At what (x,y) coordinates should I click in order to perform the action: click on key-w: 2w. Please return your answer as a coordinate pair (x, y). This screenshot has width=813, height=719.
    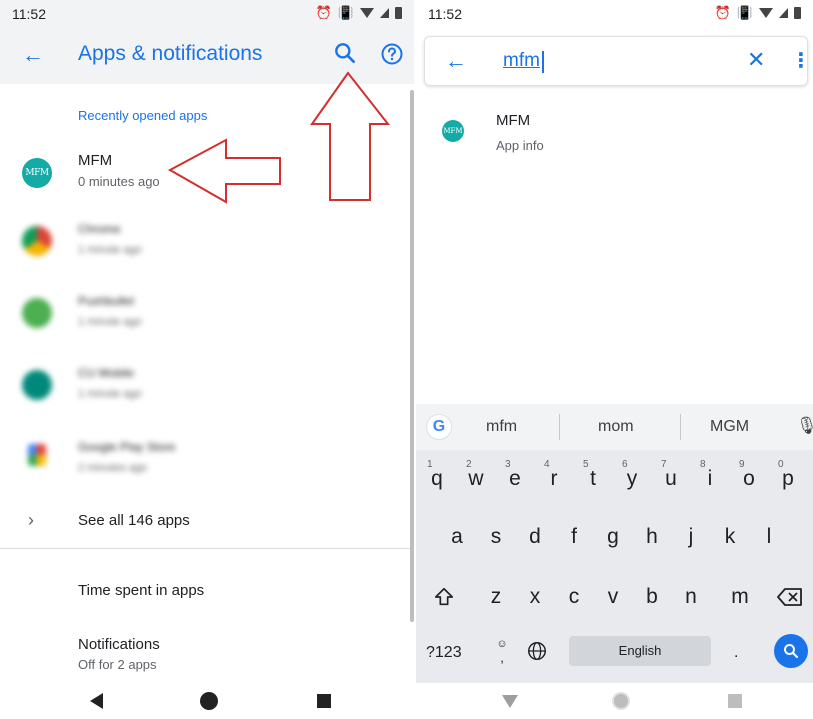
    Looking at the image, I should click on (476, 479).